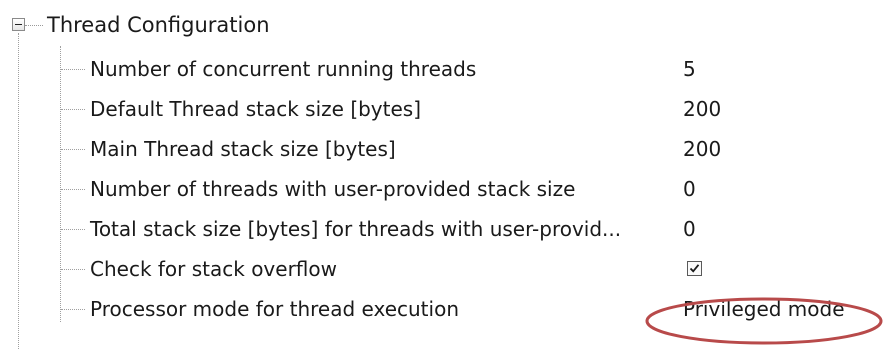 The image size is (895, 349). What do you see at coordinates (256, 109) in the screenshot?
I see `property-name: Default Thread stack size [bytes]` at bounding box center [256, 109].